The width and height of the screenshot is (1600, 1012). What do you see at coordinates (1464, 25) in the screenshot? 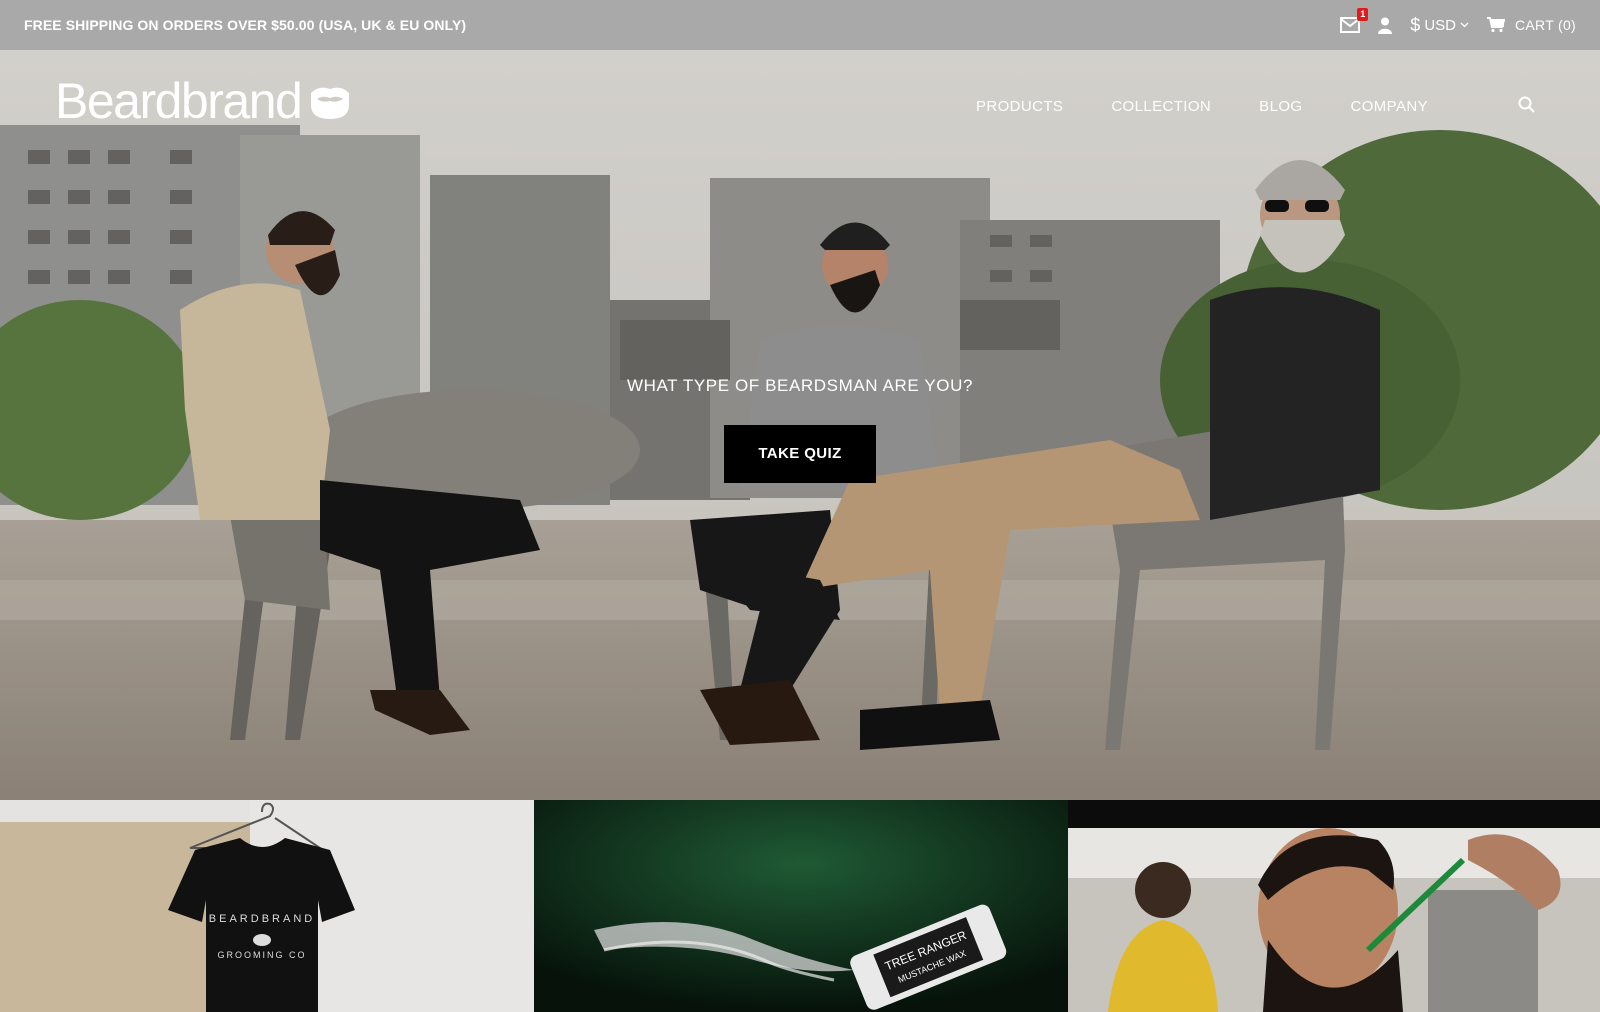
I see `chevron-down-icon` at bounding box center [1464, 25].